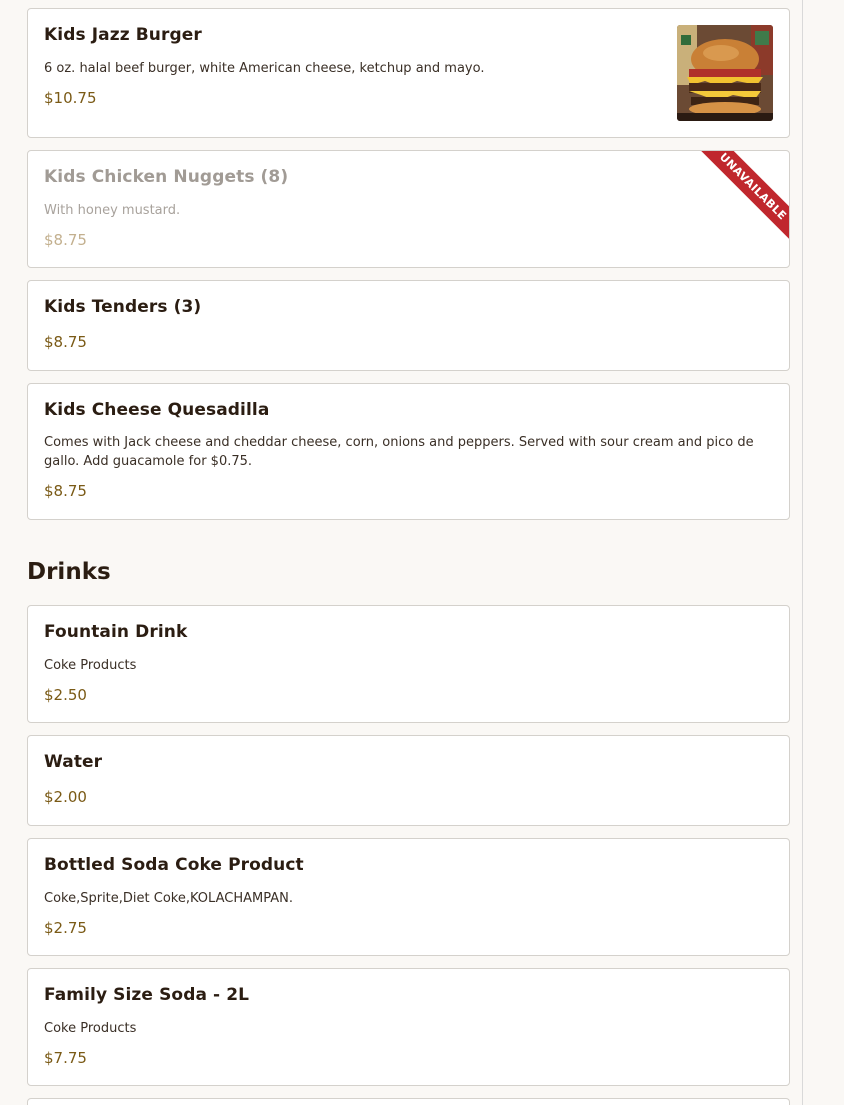 The width and height of the screenshot is (844, 1105). What do you see at coordinates (112, 210) in the screenshot?
I see `item-description: With honey mustard.` at bounding box center [112, 210].